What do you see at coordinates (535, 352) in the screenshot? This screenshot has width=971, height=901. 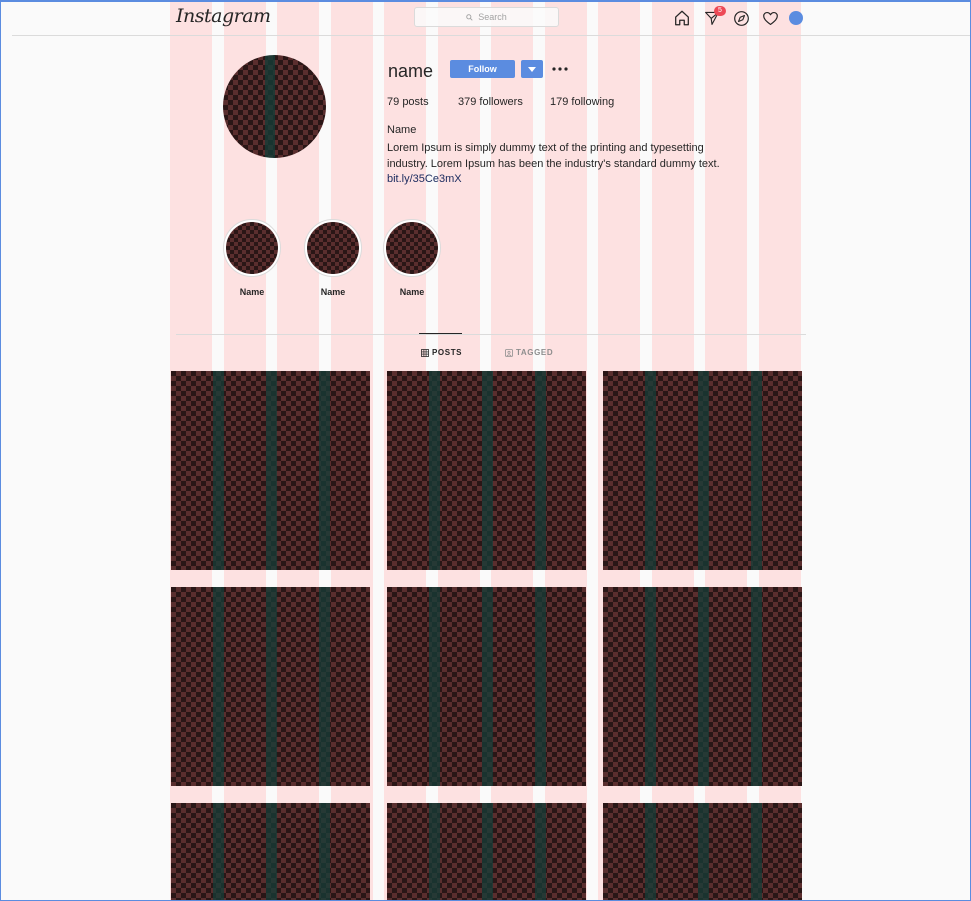 I see `tab-tagged-label: TAGGED` at bounding box center [535, 352].